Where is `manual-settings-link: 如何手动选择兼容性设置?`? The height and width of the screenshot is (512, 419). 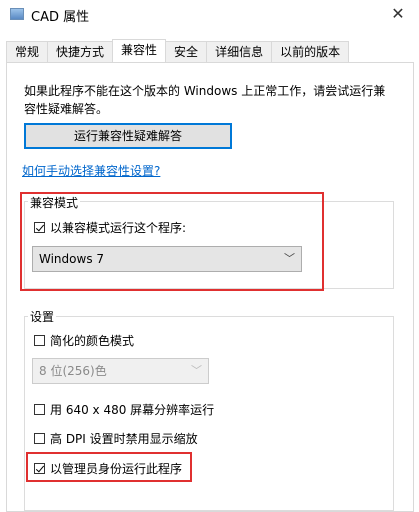
manual-settings-link: 如何手动选择兼容性设置? is located at coordinates (91, 170).